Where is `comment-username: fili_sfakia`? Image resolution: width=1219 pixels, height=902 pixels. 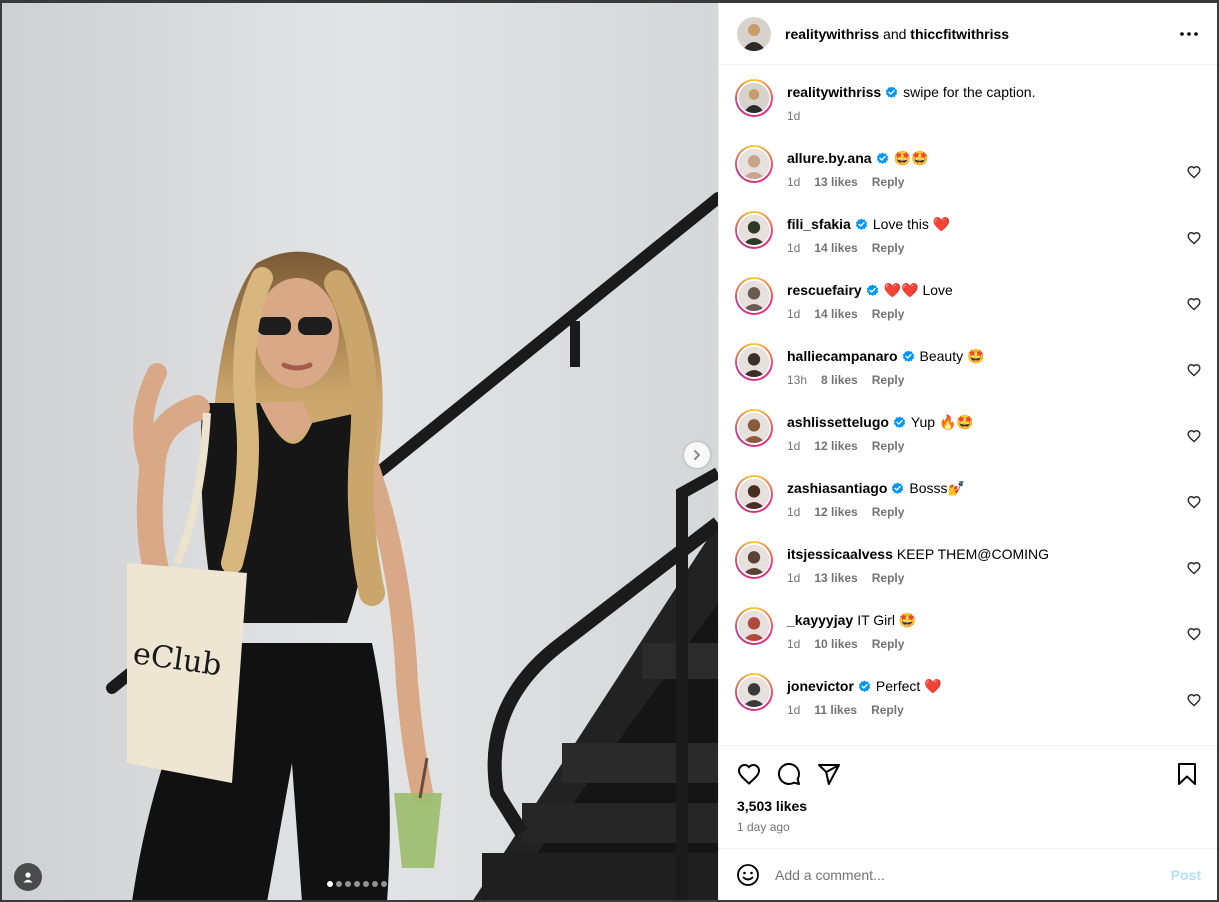
comment-username: fili_sfakia is located at coordinates (819, 224).